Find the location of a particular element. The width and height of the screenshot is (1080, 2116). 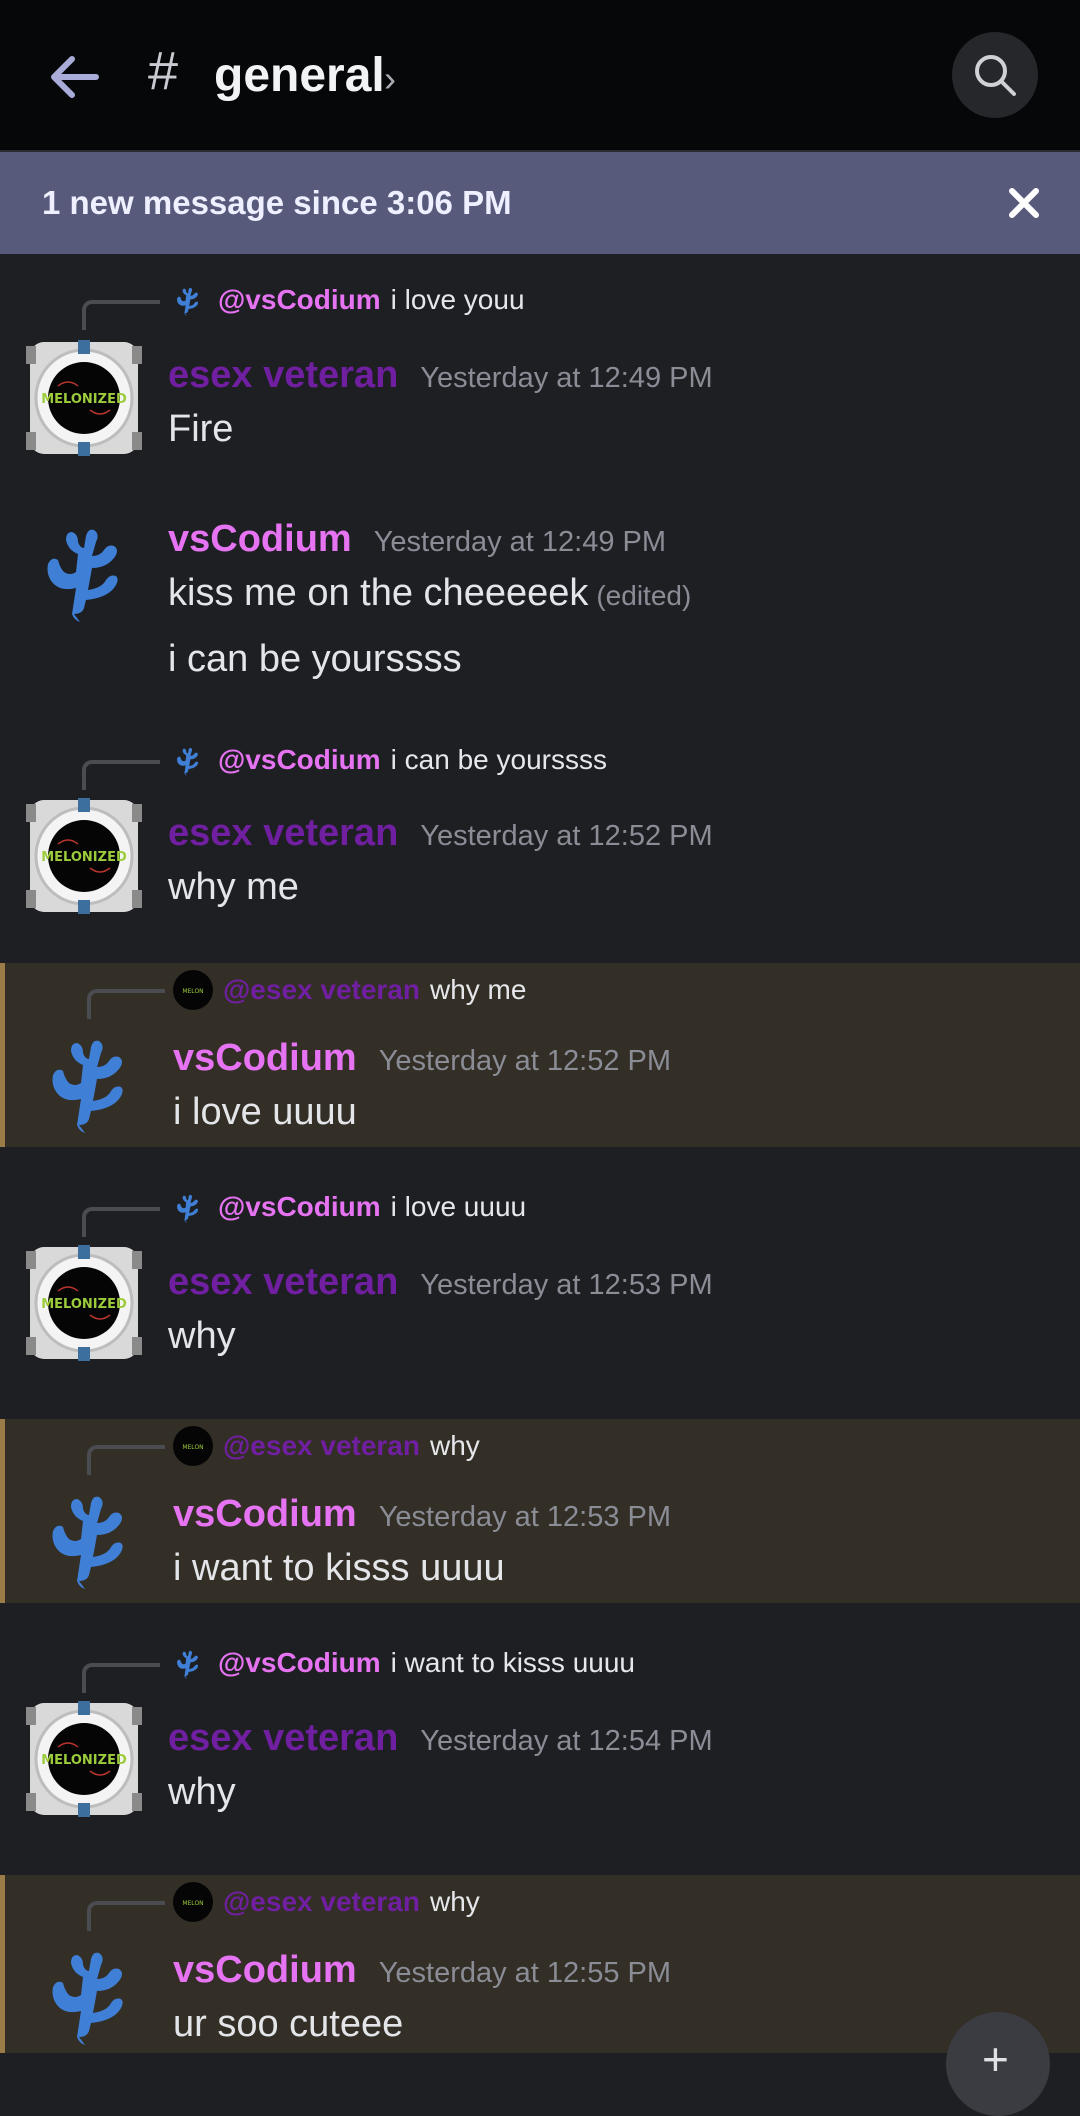

search-icon is located at coordinates (995, 75).